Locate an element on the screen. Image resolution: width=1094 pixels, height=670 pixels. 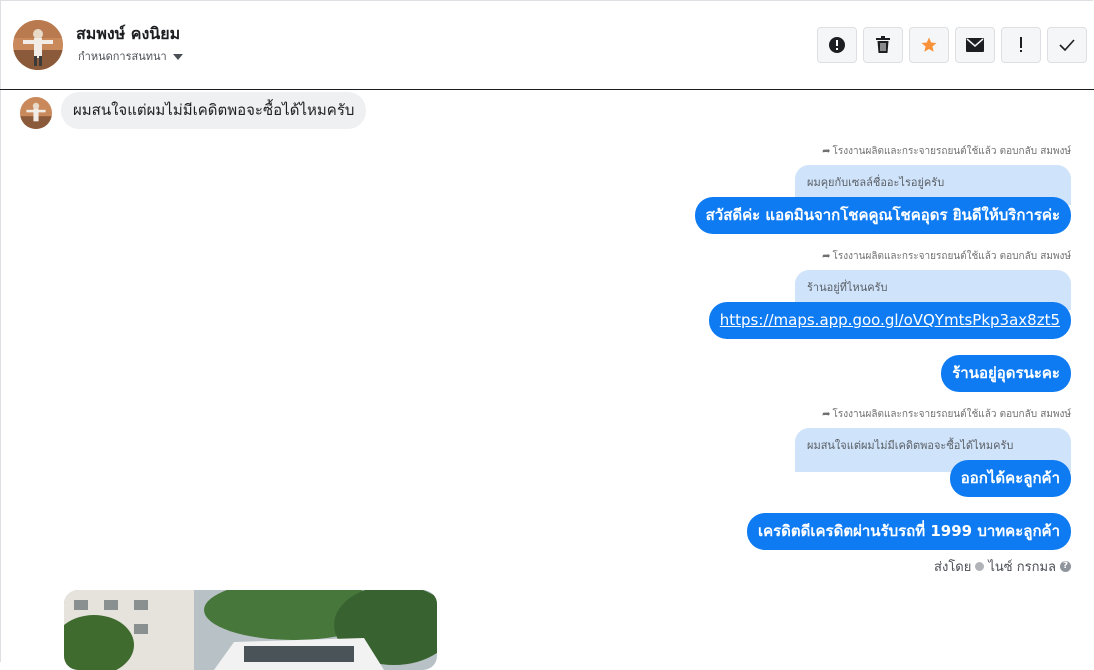
trash-icon is located at coordinates (883, 44).